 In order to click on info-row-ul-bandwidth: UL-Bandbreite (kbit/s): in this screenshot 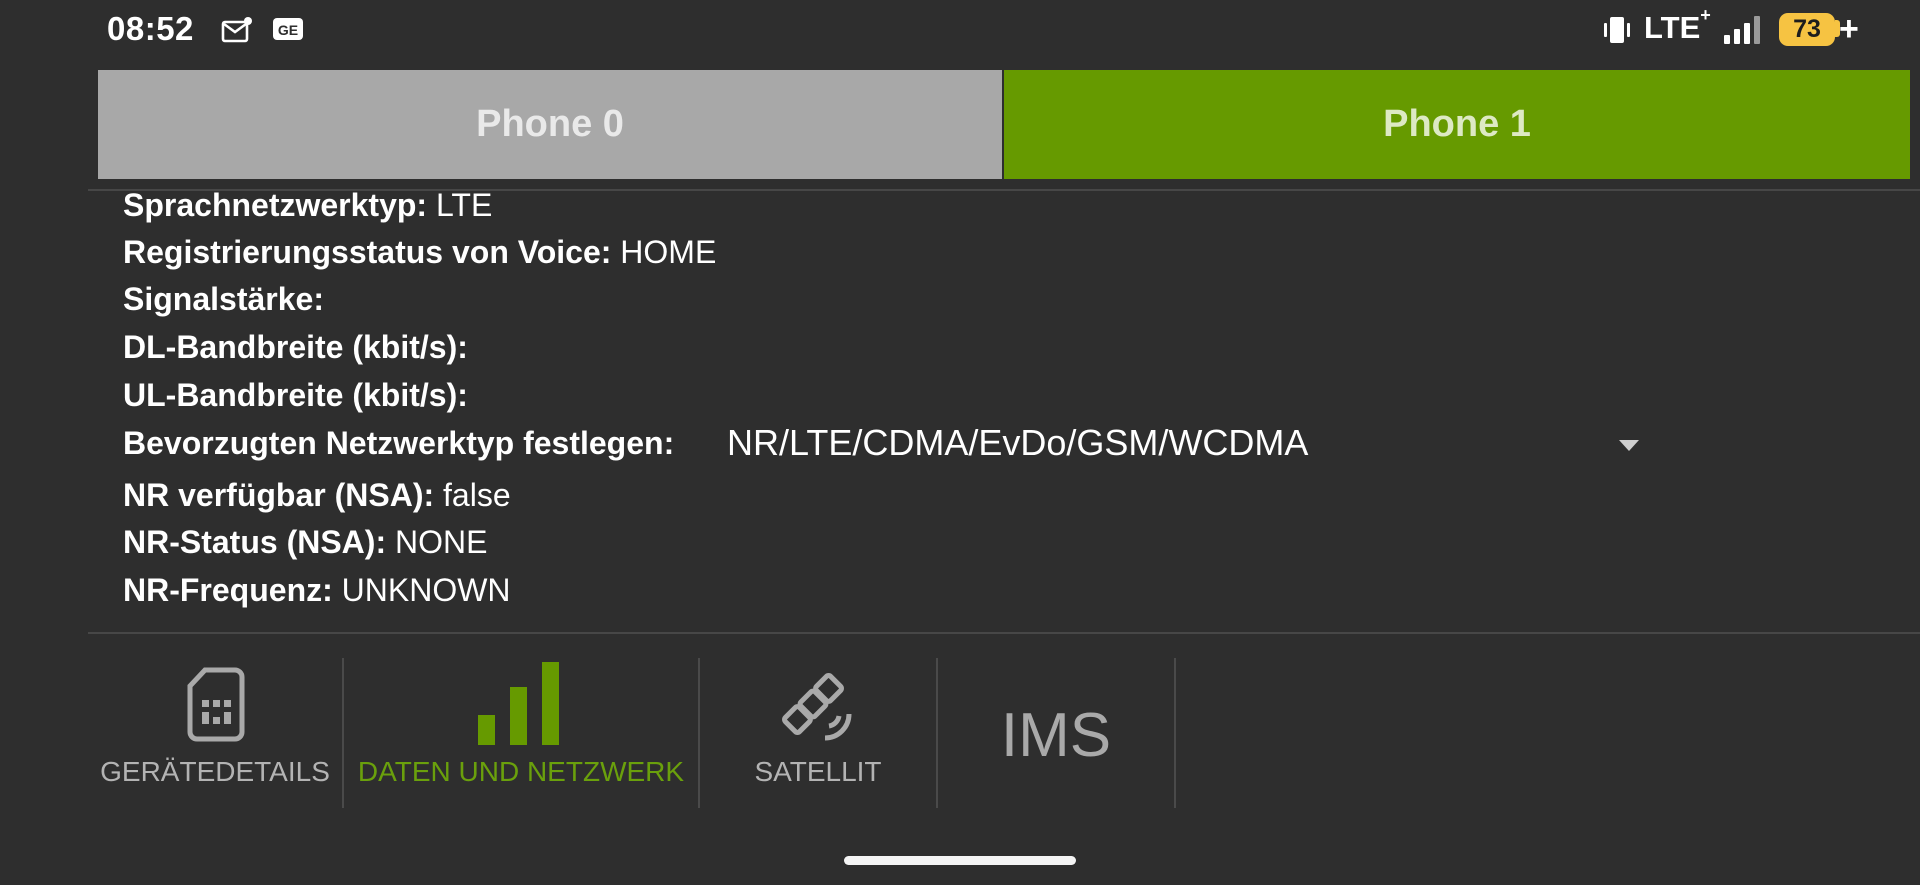, I will do `click(295, 395)`.